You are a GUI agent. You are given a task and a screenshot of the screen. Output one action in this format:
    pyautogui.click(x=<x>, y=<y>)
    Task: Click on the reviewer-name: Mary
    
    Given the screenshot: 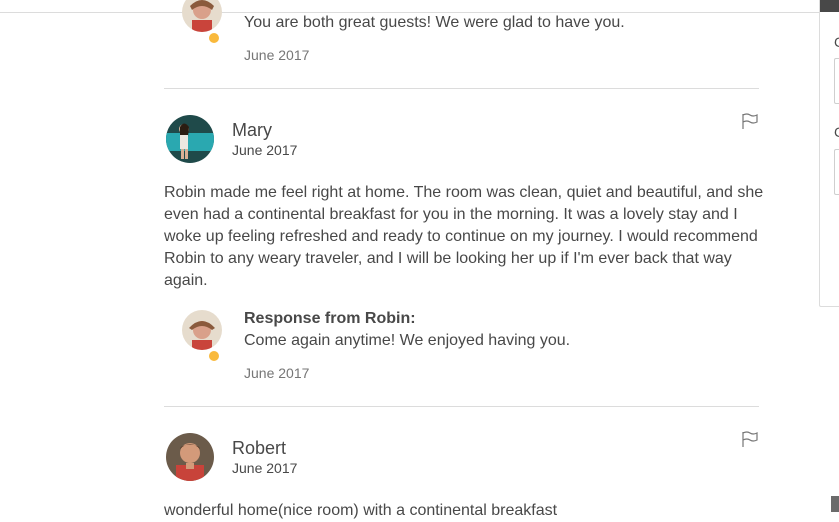 What is the action you would take?
    pyautogui.click(x=252, y=130)
    